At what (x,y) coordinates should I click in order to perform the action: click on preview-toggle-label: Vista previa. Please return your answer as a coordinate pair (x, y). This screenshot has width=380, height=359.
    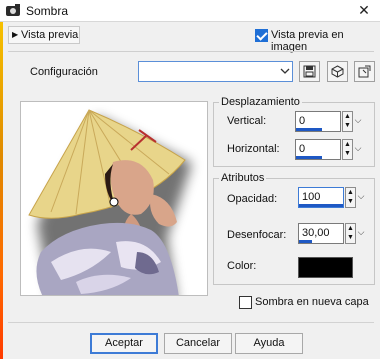
    Looking at the image, I should click on (50, 35).